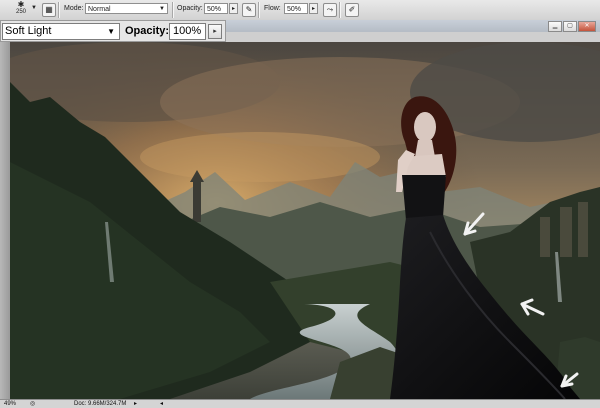 This screenshot has width=600, height=408. What do you see at coordinates (49, 10) in the screenshot?
I see `brush-panel-icon: ▦` at bounding box center [49, 10].